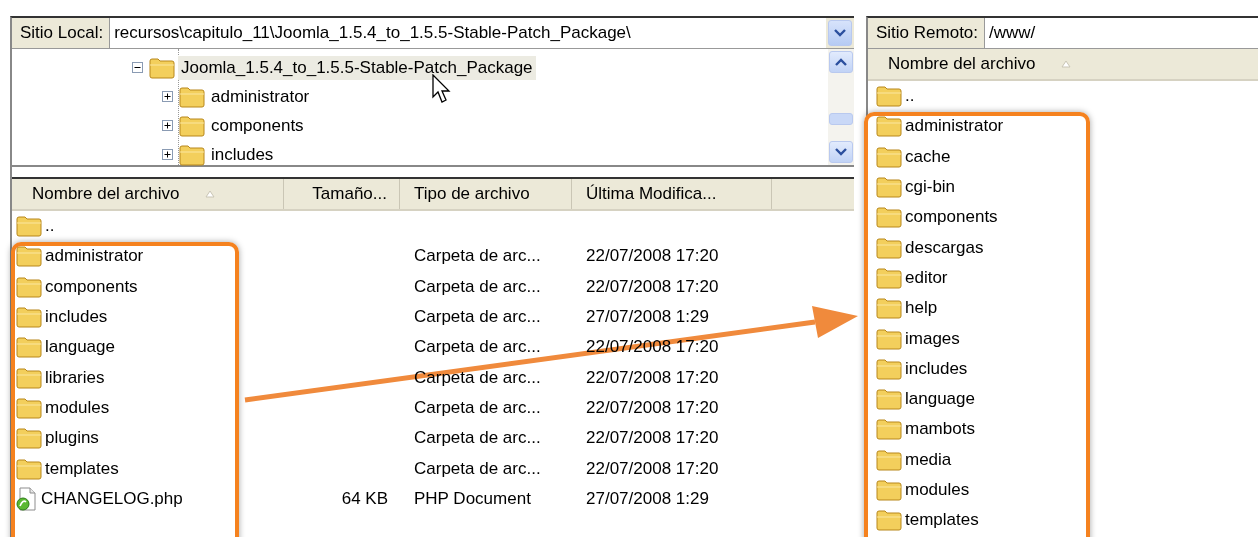 The width and height of the screenshot is (1258, 537). I want to click on dropdown-button, so click(840, 33).